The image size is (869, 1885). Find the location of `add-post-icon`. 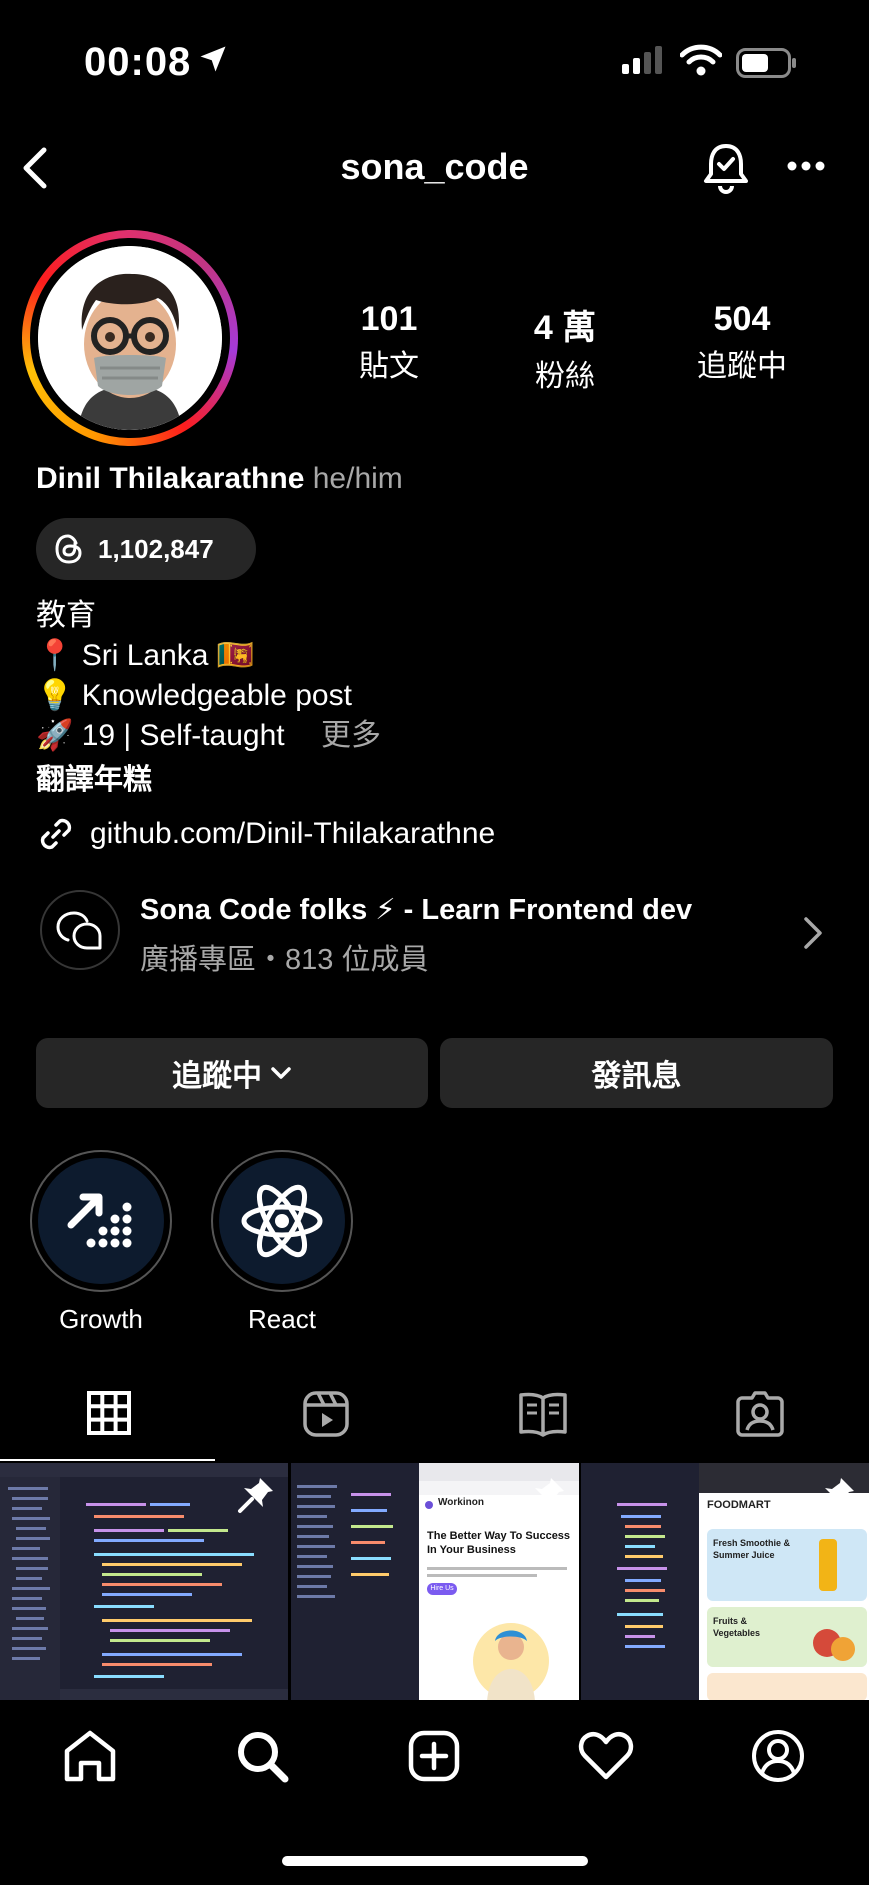

add-post-icon is located at coordinates (434, 1756).